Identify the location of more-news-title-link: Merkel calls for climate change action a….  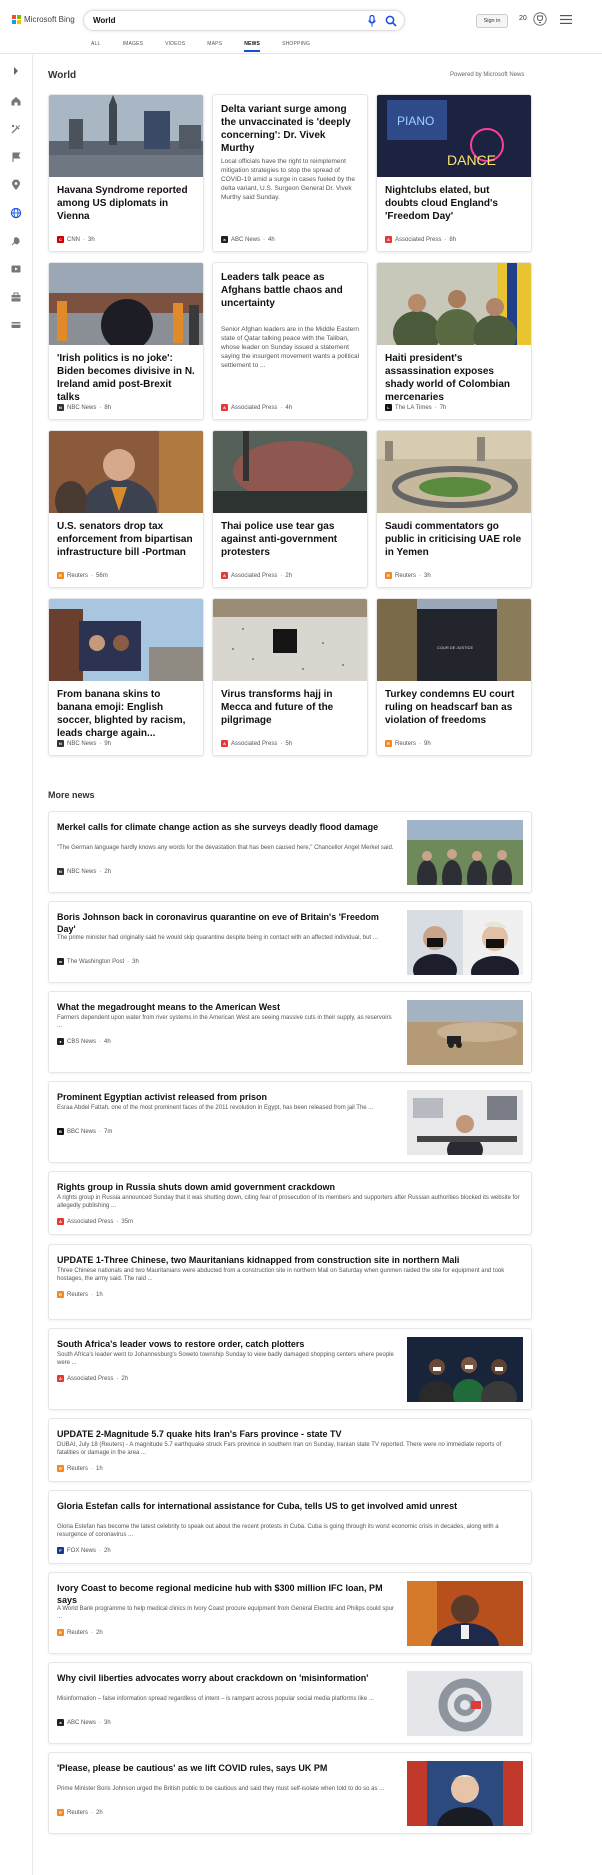
(227, 827).